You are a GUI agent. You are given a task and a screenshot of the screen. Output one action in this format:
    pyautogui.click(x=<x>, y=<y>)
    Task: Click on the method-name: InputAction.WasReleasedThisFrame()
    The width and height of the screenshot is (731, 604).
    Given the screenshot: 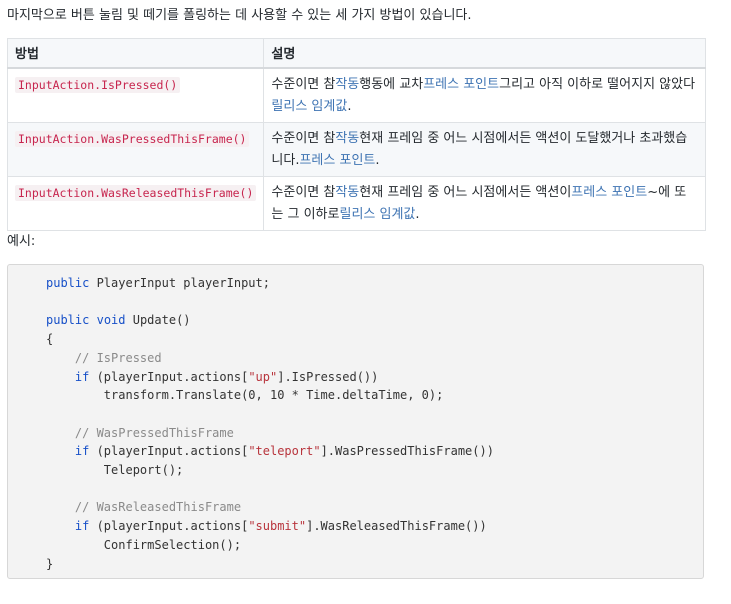 What is the action you would take?
    pyautogui.click(x=136, y=192)
    